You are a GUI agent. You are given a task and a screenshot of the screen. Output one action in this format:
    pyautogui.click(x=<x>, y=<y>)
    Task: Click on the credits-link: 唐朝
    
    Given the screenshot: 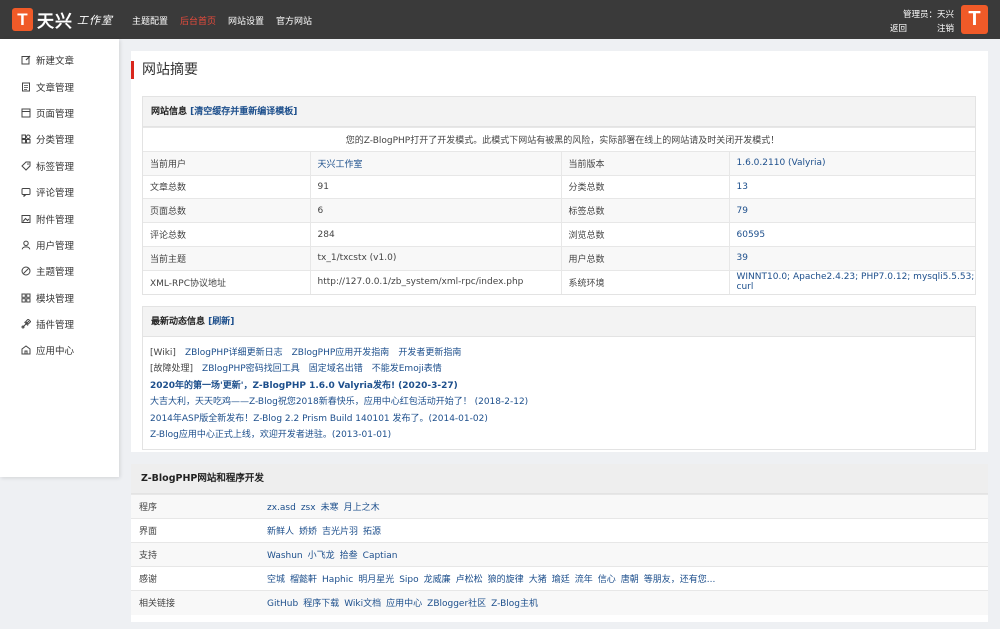 What is the action you would take?
    pyautogui.click(x=630, y=580)
    